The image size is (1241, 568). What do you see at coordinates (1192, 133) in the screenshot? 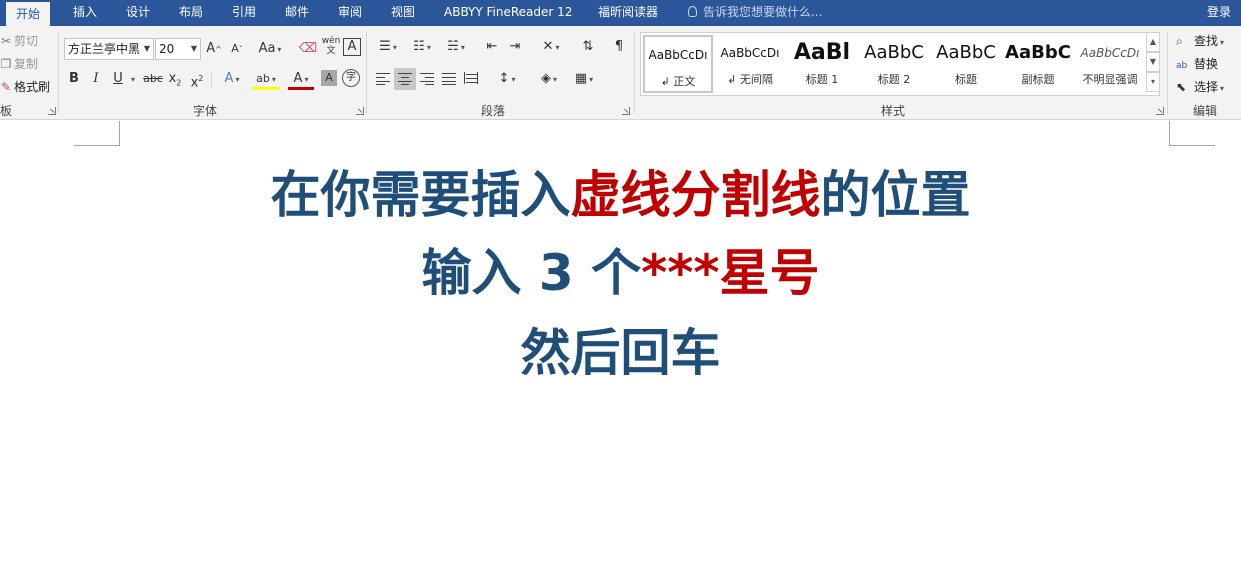
I see `margin-corner-mark-right` at bounding box center [1192, 133].